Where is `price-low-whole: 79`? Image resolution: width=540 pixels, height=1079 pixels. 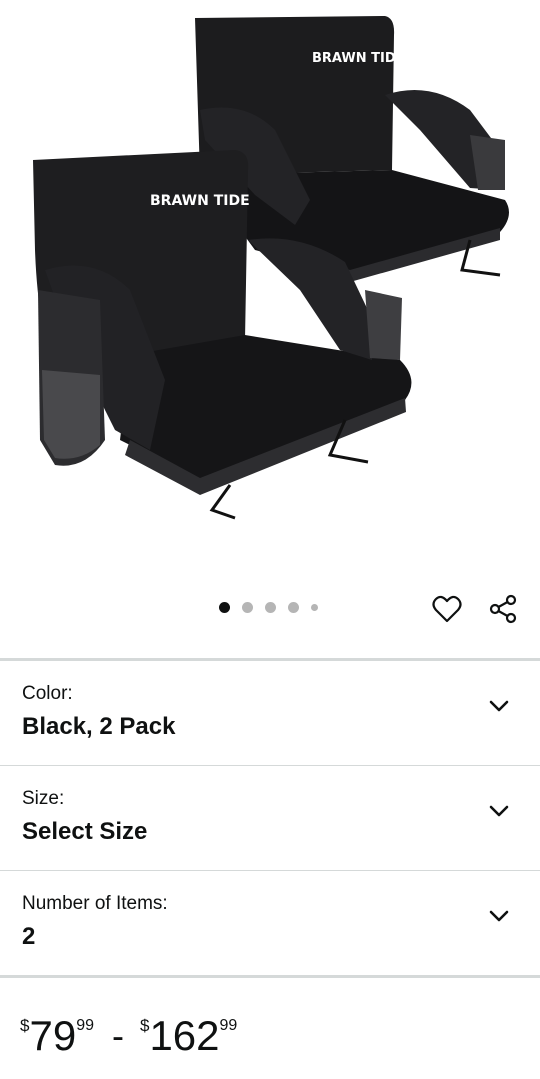 price-low-whole: 79 is located at coordinates (53, 1035).